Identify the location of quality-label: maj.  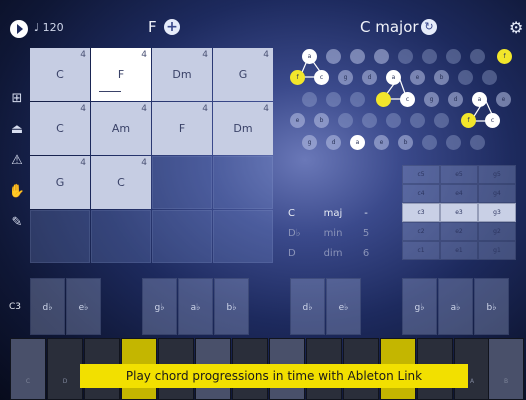
(333, 218).